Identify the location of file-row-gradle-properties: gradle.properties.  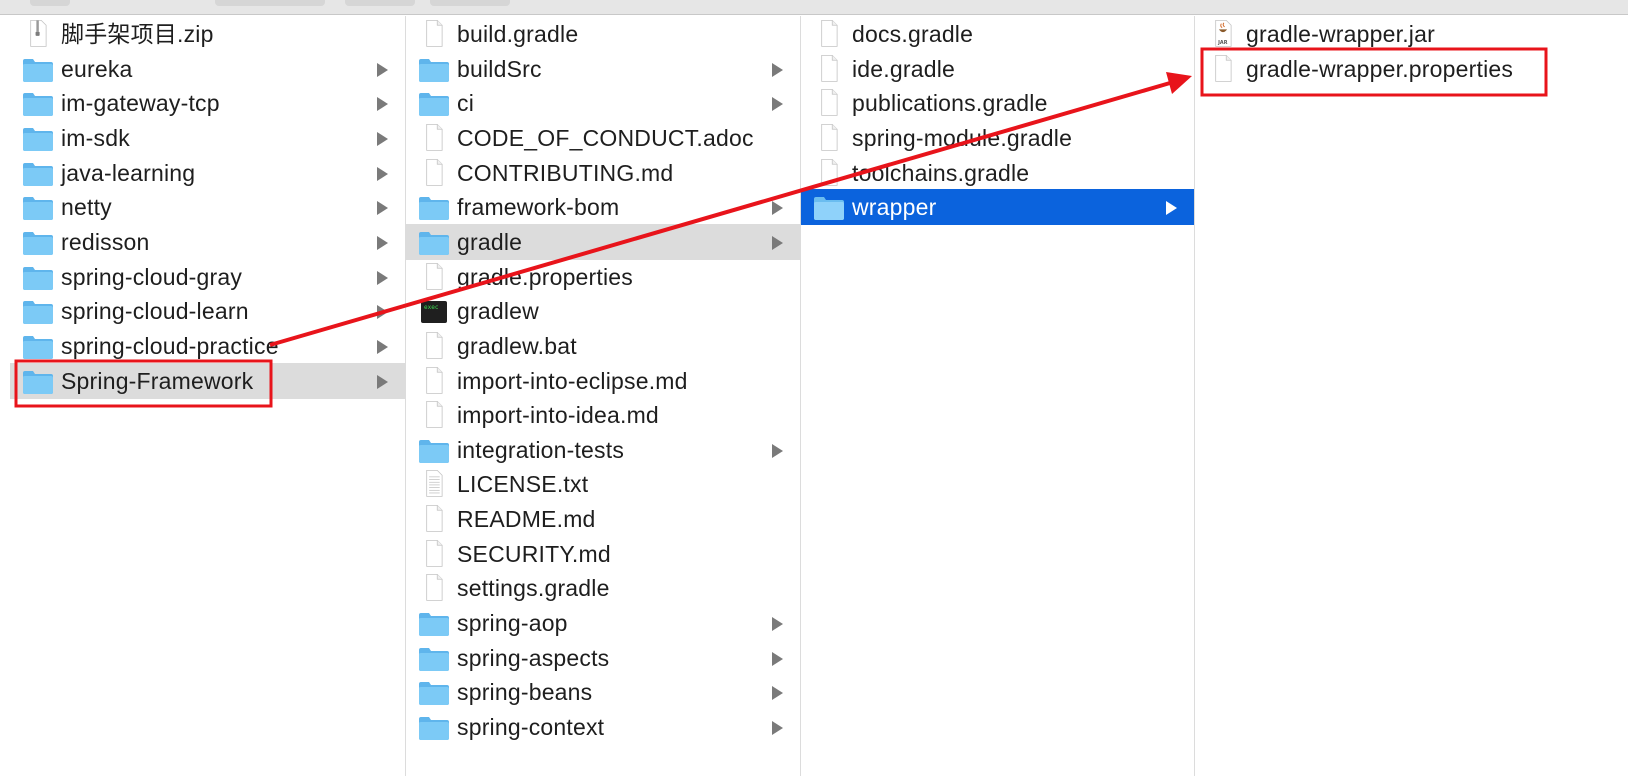
(603, 277).